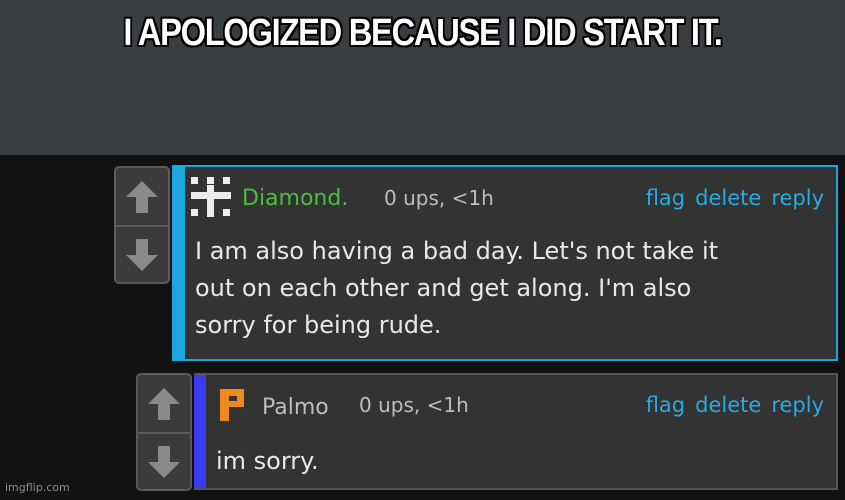  I want to click on imgflip-watermark: imgflip.com, so click(37, 487).